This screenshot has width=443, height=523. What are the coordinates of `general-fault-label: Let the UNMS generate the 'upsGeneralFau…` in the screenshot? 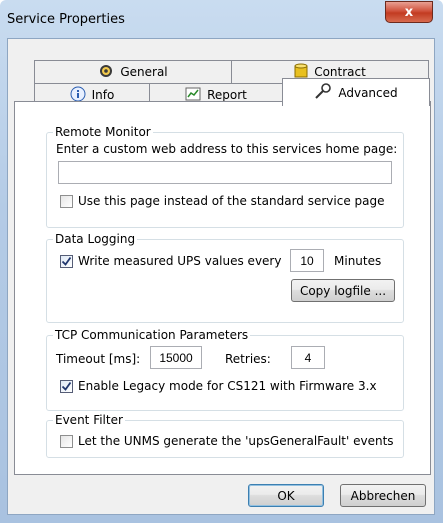 It's located at (236, 441).